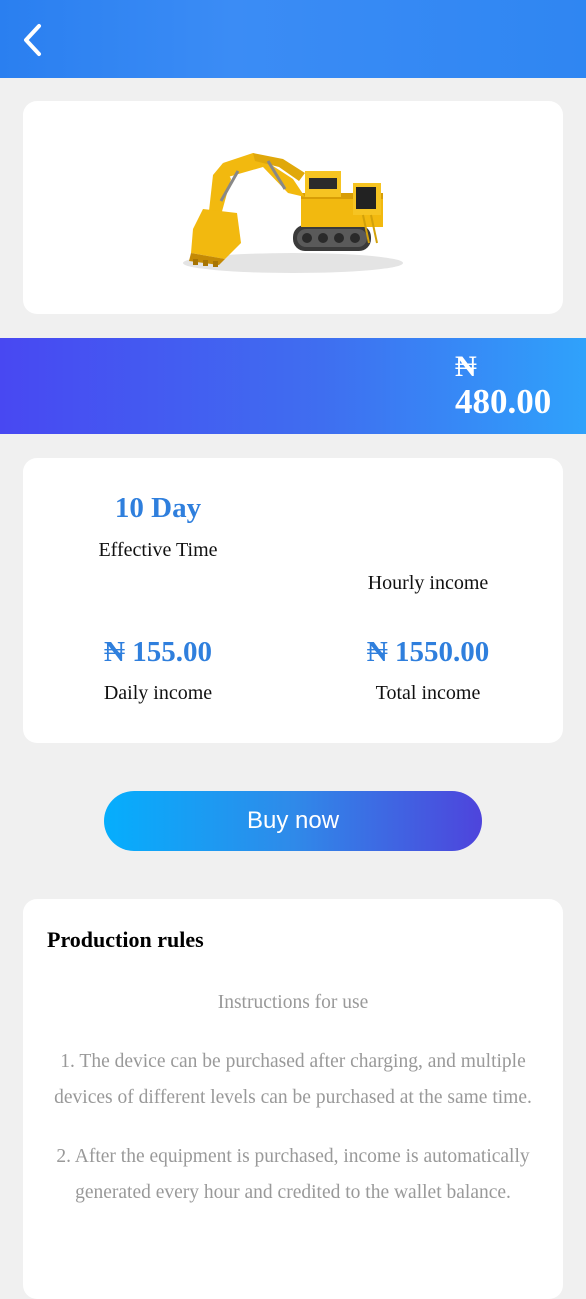 The height and width of the screenshot is (1299, 586). What do you see at coordinates (503, 401) in the screenshot?
I see `price-amount: 480.00` at bounding box center [503, 401].